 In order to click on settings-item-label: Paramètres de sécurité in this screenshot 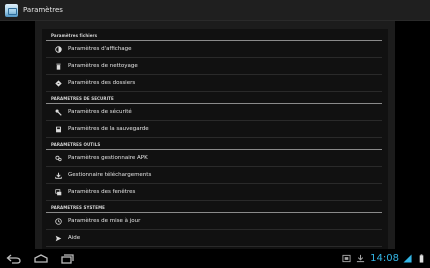, I will do `click(100, 112)`.